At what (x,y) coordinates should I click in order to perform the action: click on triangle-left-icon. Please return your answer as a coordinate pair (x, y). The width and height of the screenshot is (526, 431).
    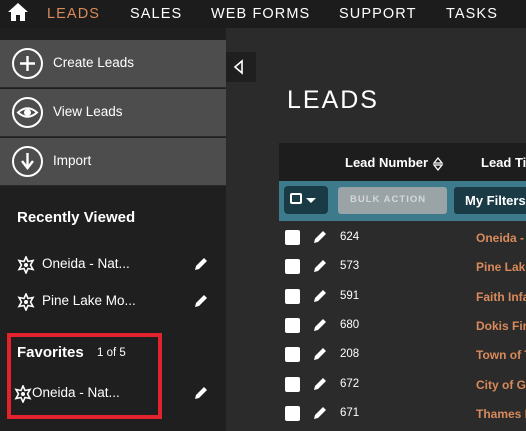
    Looking at the image, I should click on (238, 67).